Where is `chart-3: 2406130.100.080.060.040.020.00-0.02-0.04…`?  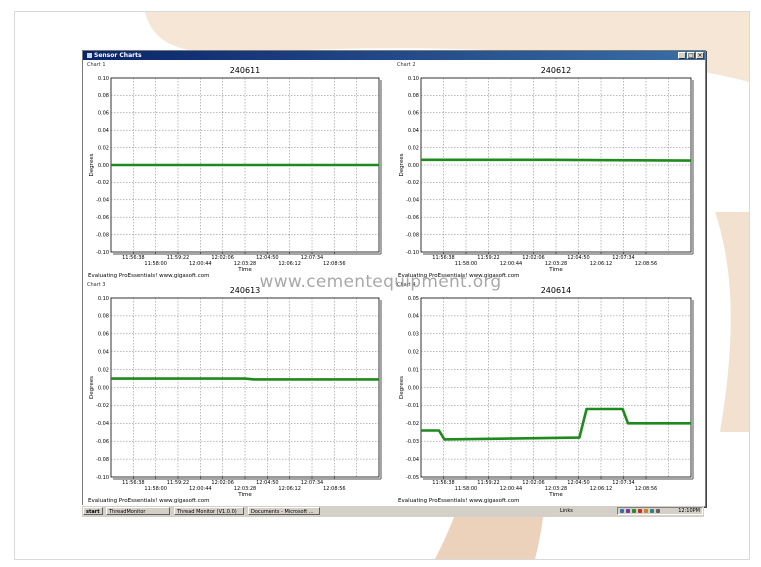
chart-3: 2406130.100.080.060.040.020.00-0.02-0.04… is located at coordinates (235, 395).